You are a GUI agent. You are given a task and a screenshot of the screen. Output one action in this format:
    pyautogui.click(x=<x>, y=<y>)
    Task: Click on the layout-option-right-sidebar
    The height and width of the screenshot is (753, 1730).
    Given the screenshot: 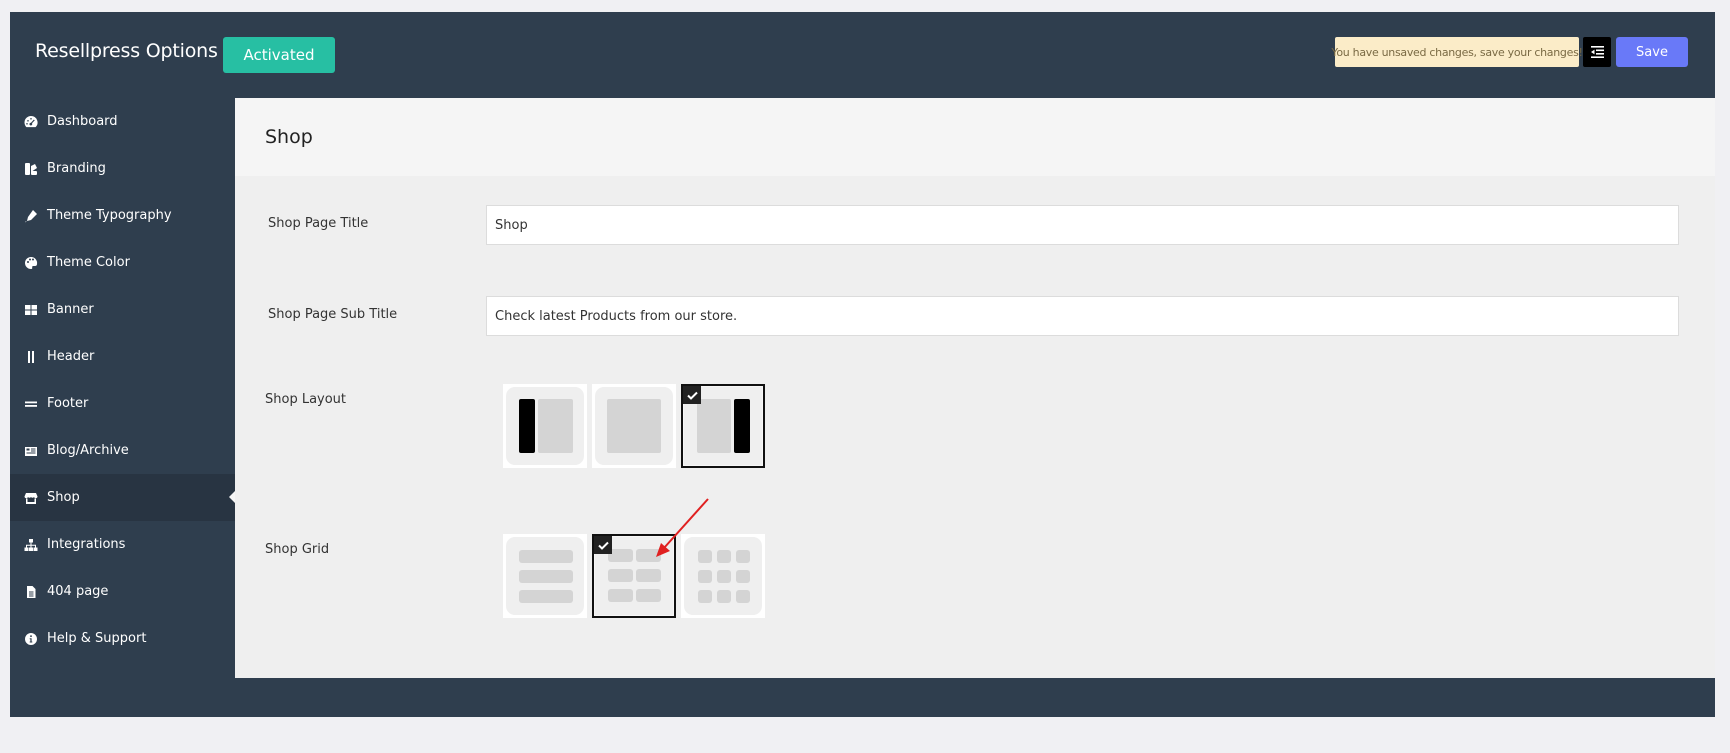 What is the action you would take?
    pyautogui.click(x=723, y=426)
    